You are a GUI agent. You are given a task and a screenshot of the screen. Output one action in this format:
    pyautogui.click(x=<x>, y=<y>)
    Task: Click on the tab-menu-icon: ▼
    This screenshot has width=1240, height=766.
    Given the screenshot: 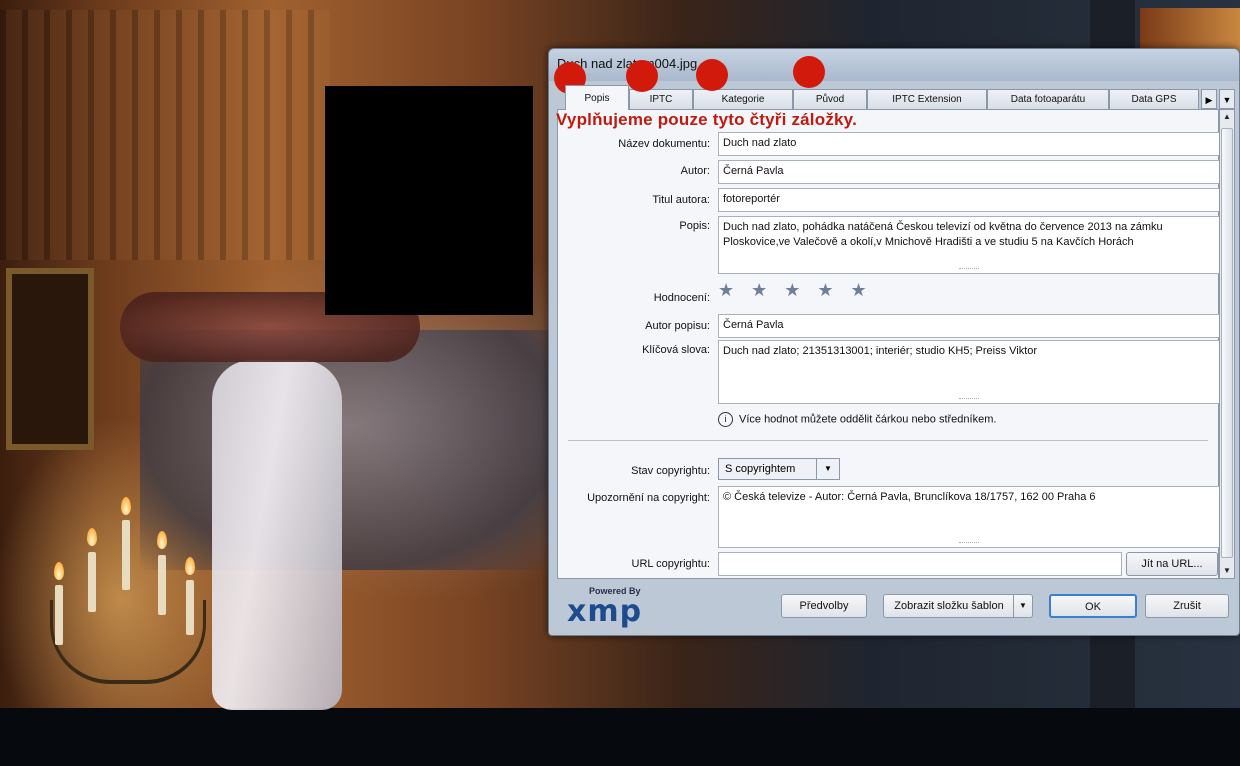 What is the action you would take?
    pyautogui.click(x=1227, y=99)
    